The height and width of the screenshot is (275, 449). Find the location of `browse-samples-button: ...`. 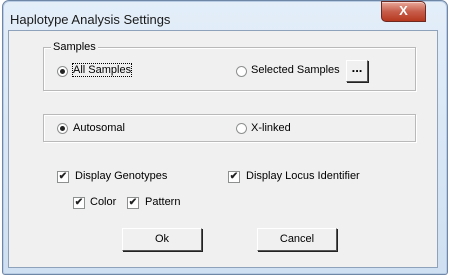

browse-samples-button: ... is located at coordinates (357, 71).